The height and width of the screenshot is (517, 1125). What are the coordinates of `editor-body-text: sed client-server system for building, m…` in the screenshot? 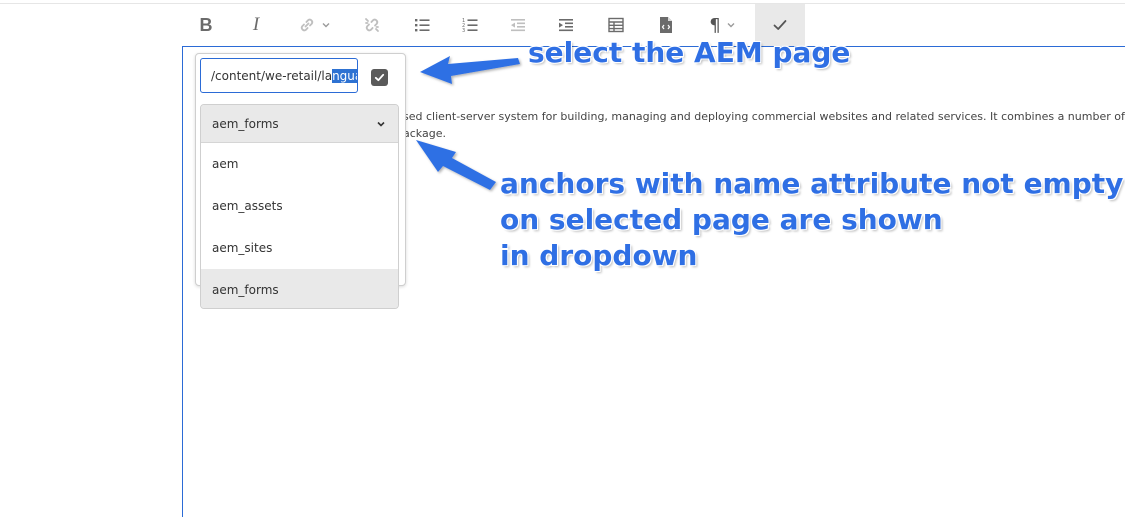 It's located at (764, 125).